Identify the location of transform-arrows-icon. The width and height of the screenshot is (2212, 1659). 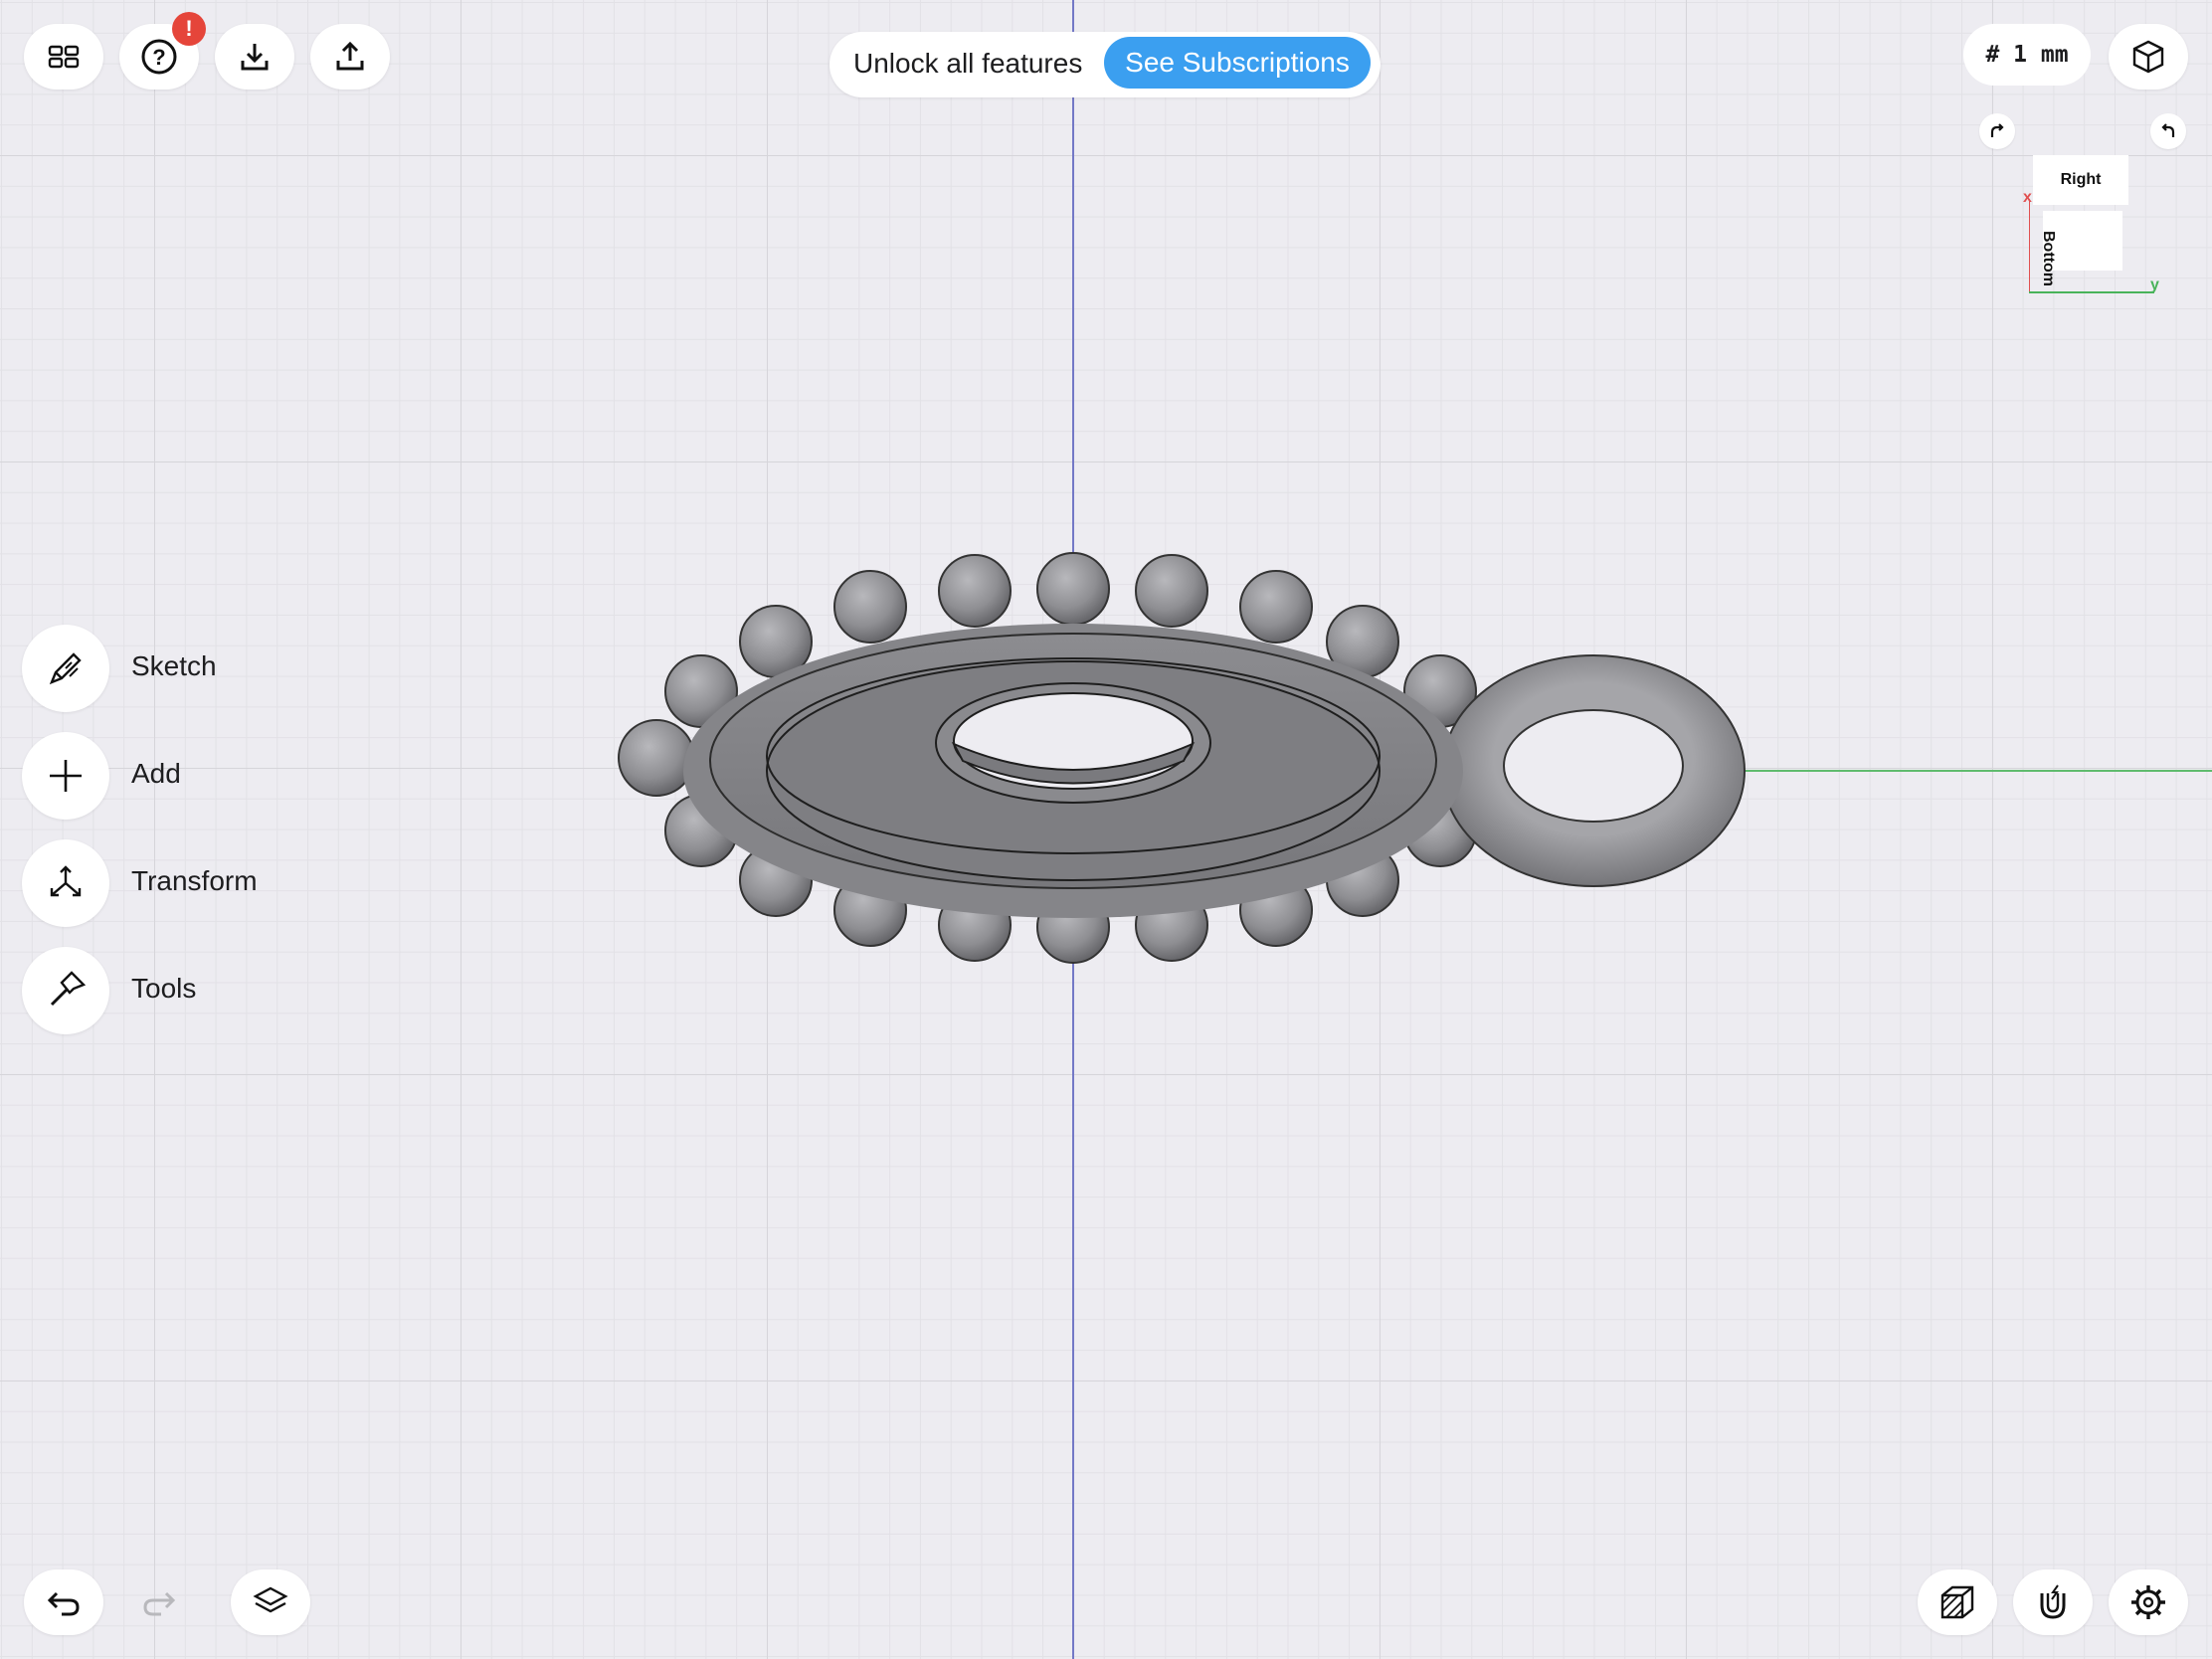
(66, 881).